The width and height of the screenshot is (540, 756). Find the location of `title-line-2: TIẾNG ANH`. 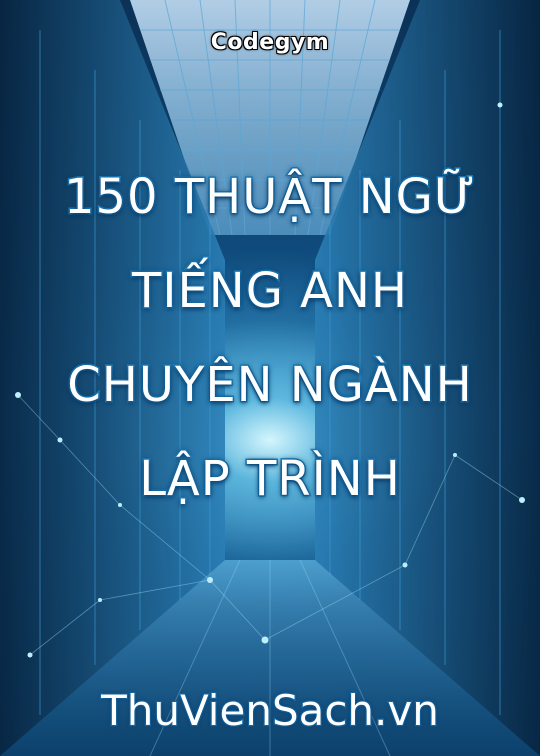

title-line-2: TIẾNG ANH is located at coordinates (270, 291).